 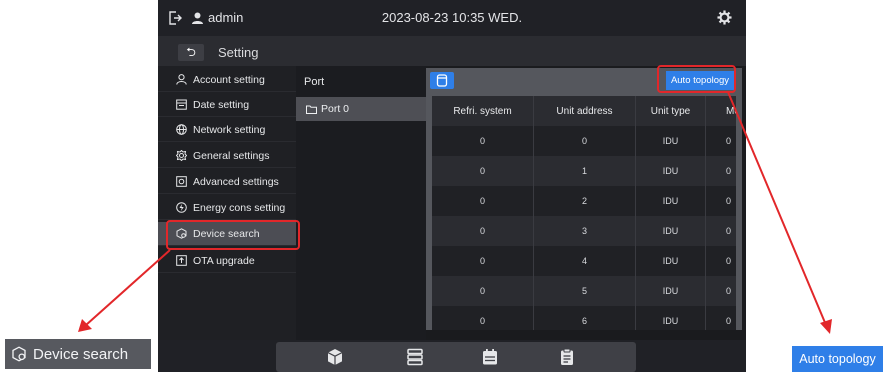 I want to click on table-row: 0 2 IDU 0, so click(x=584, y=201).